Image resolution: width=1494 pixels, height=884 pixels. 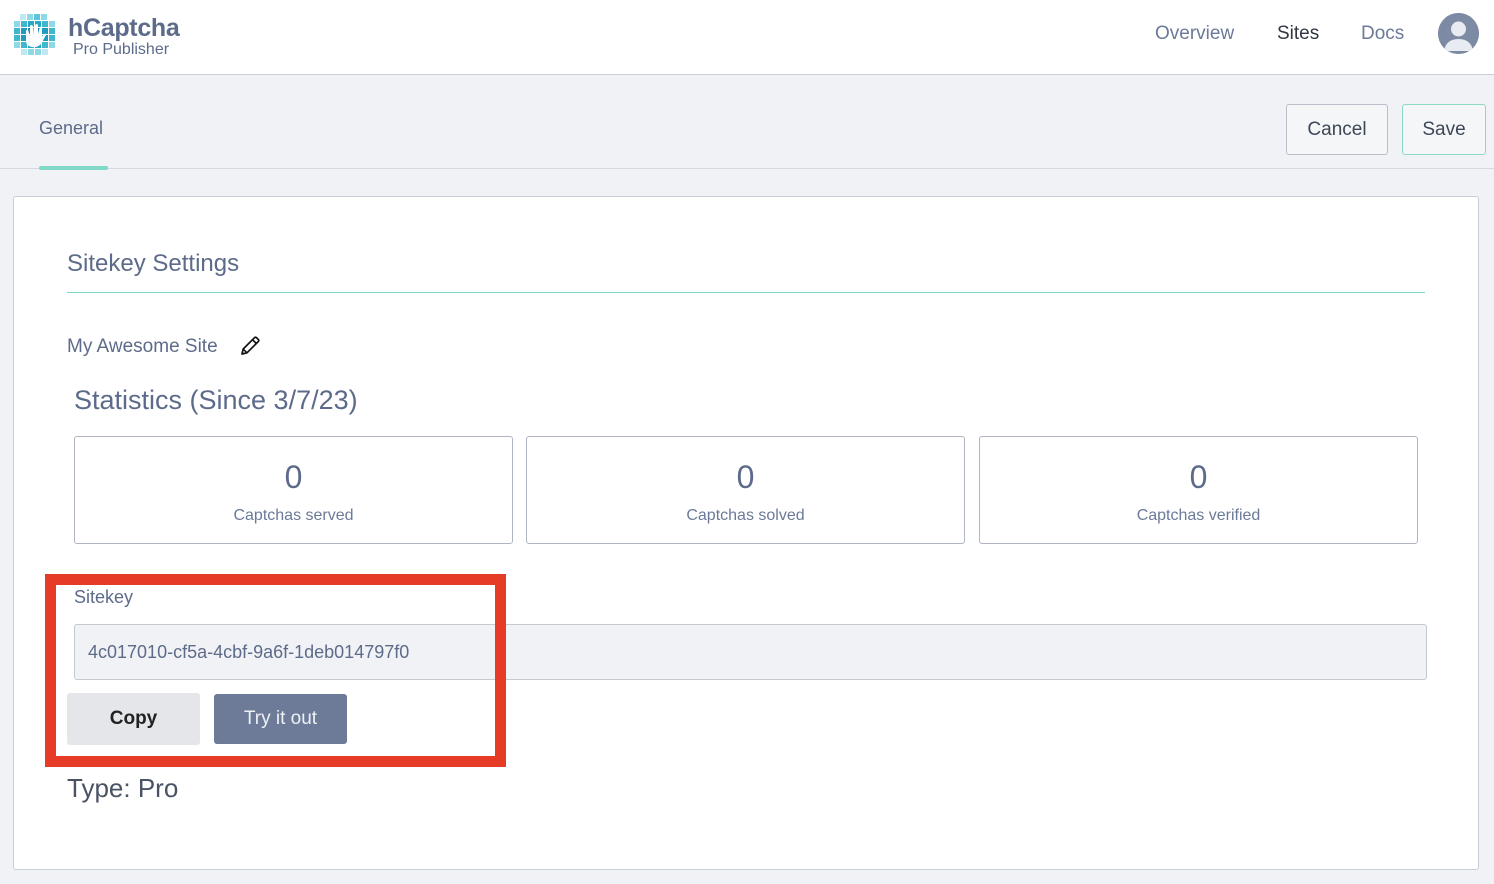 I want to click on site-name: My Awesome Site, so click(x=142, y=346).